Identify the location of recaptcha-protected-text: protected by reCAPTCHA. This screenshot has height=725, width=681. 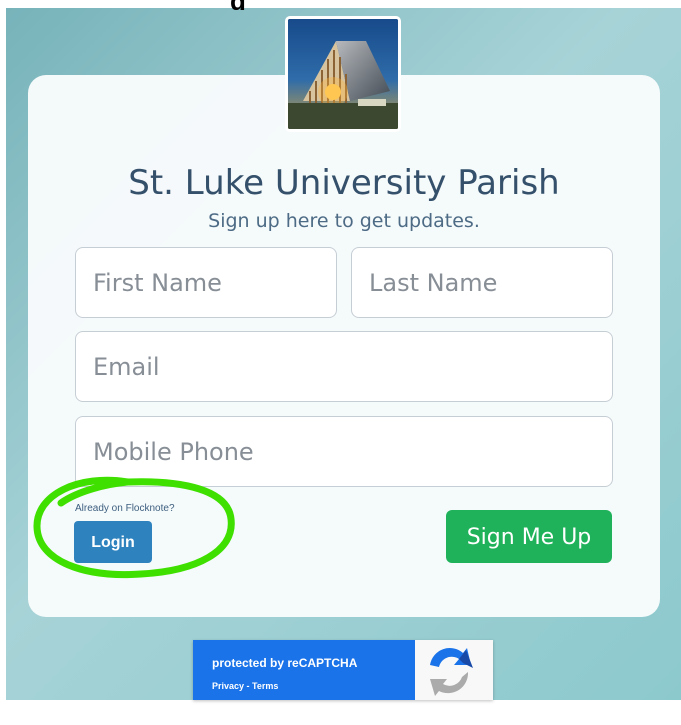
(285, 663).